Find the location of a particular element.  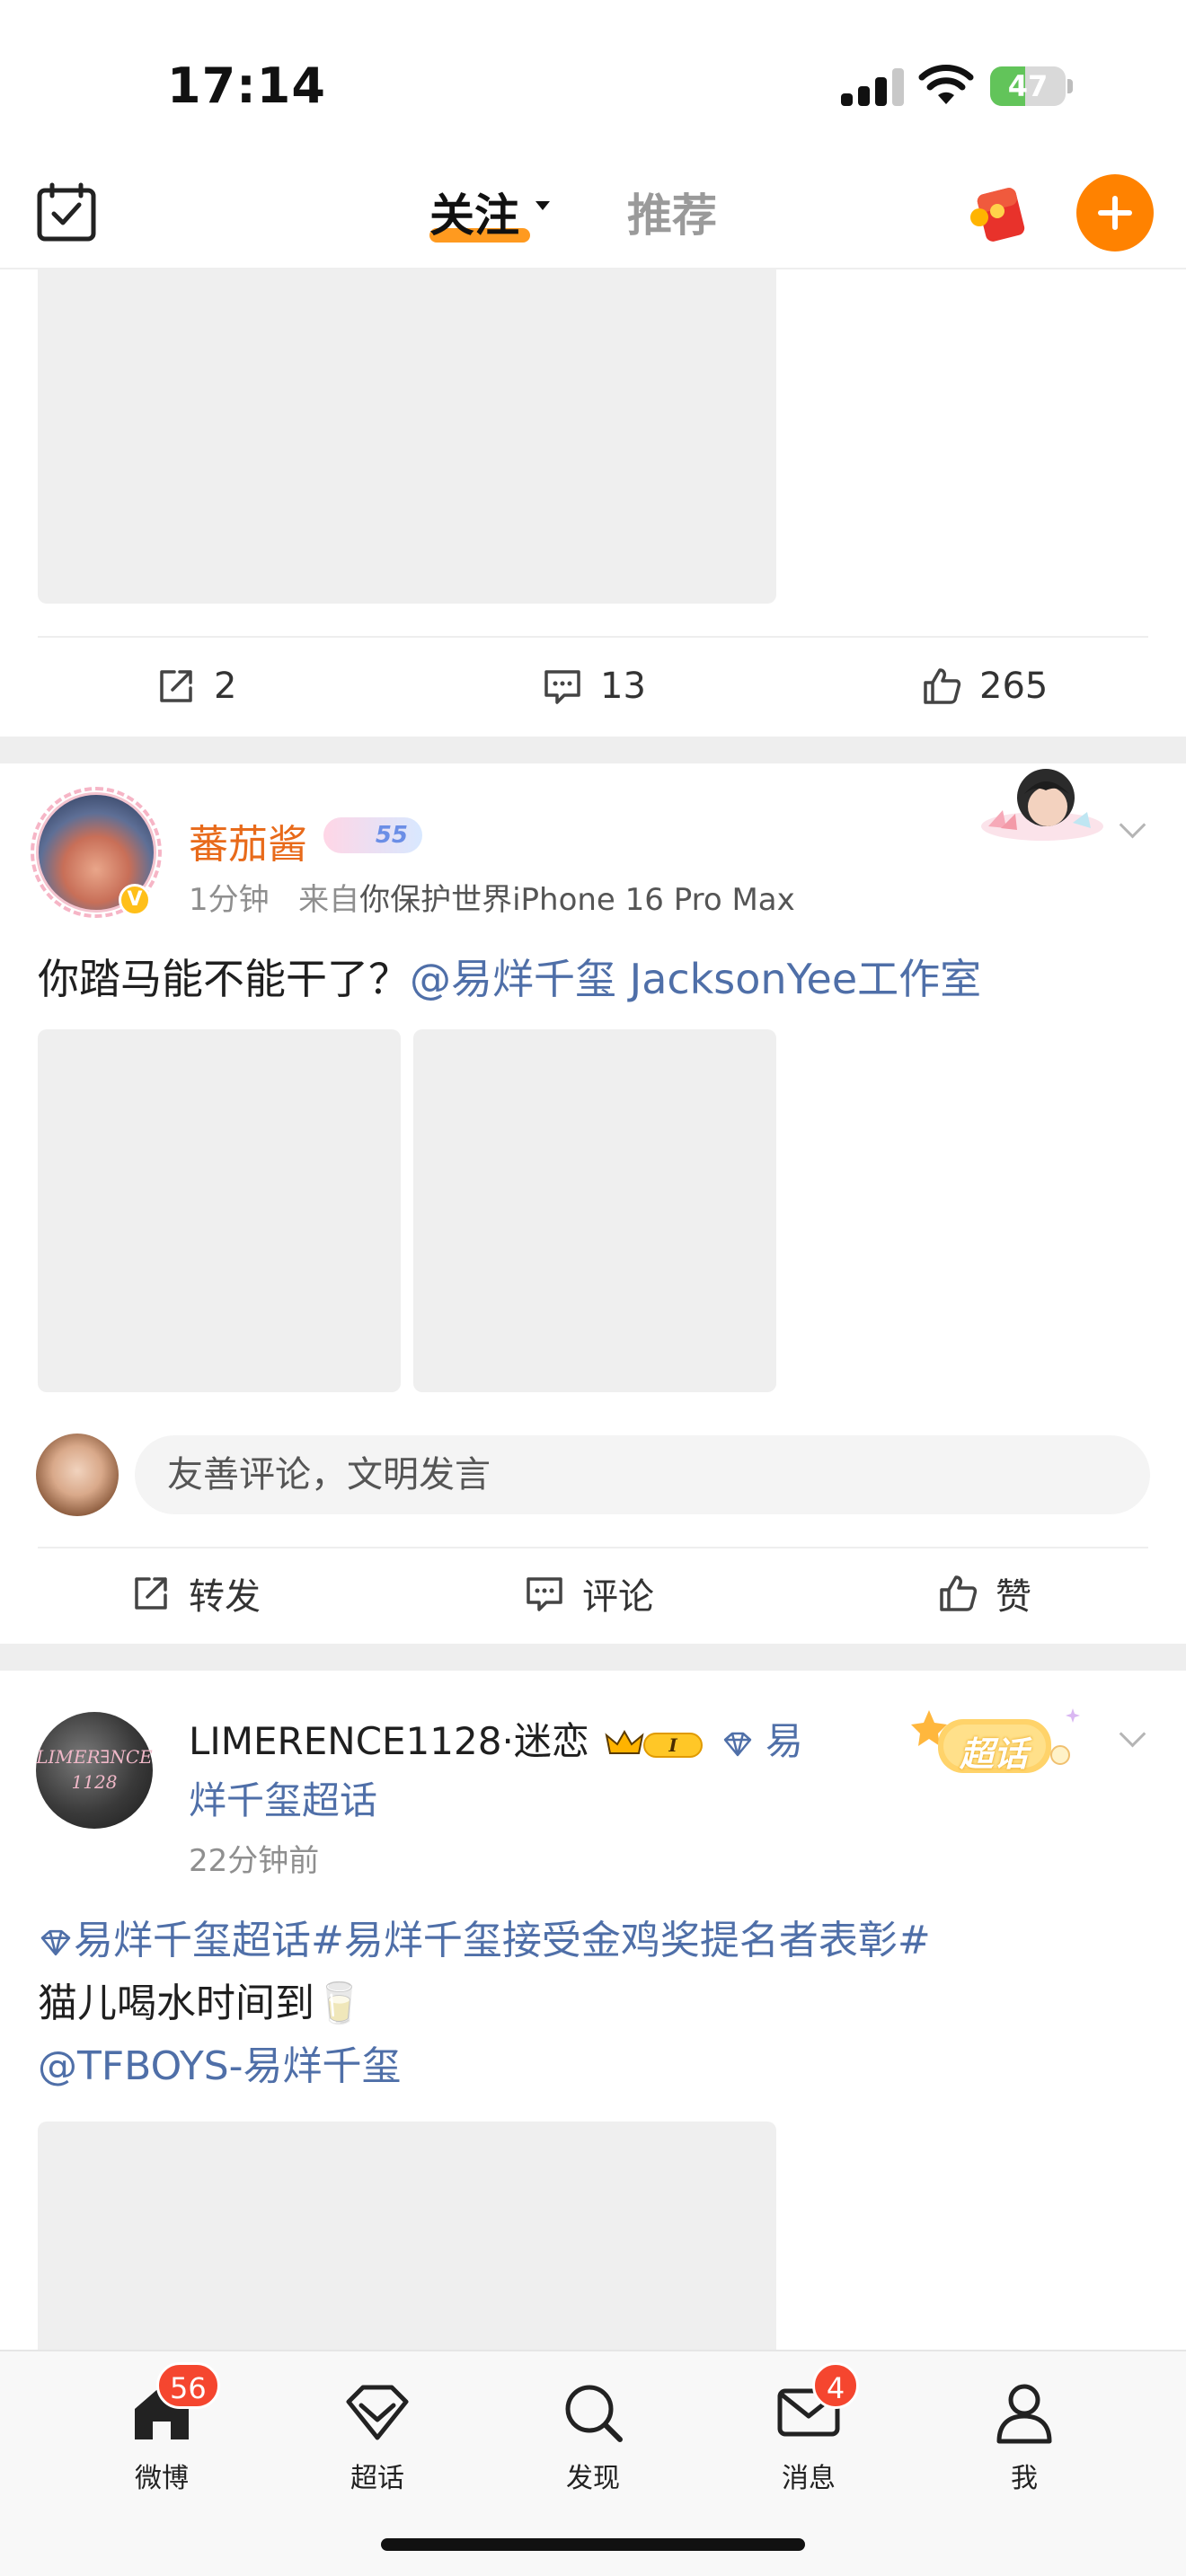

source-prefix: 来自 is located at coordinates (329, 900).